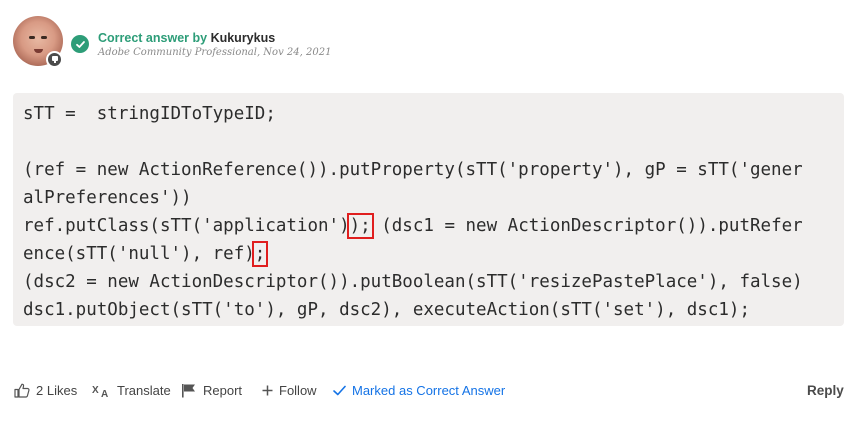 The width and height of the screenshot is (857, 421). What do you see at coordinates (298, 390) in the screenshot?
I see `follow-label: Follow` at bounding box center [298, 390].